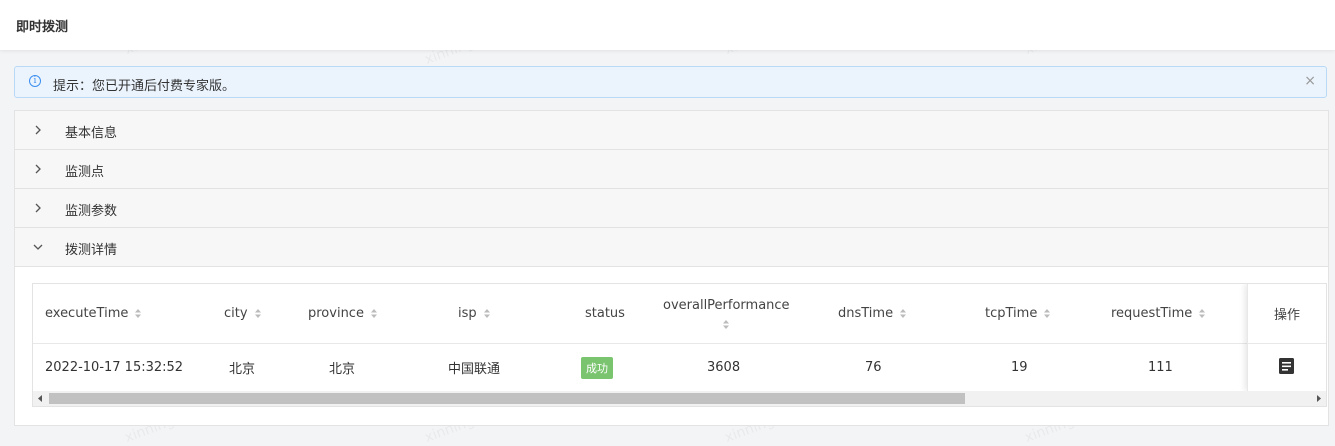  I want to click on cell-isp: 中国联通, so click(474, 369).